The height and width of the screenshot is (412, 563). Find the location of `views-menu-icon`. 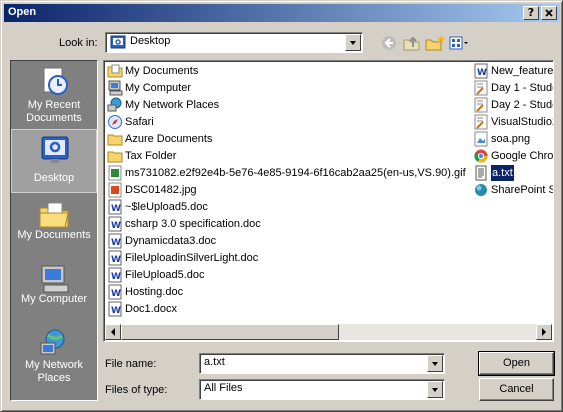

views-menu-icon is located at coordinates (459, 43).